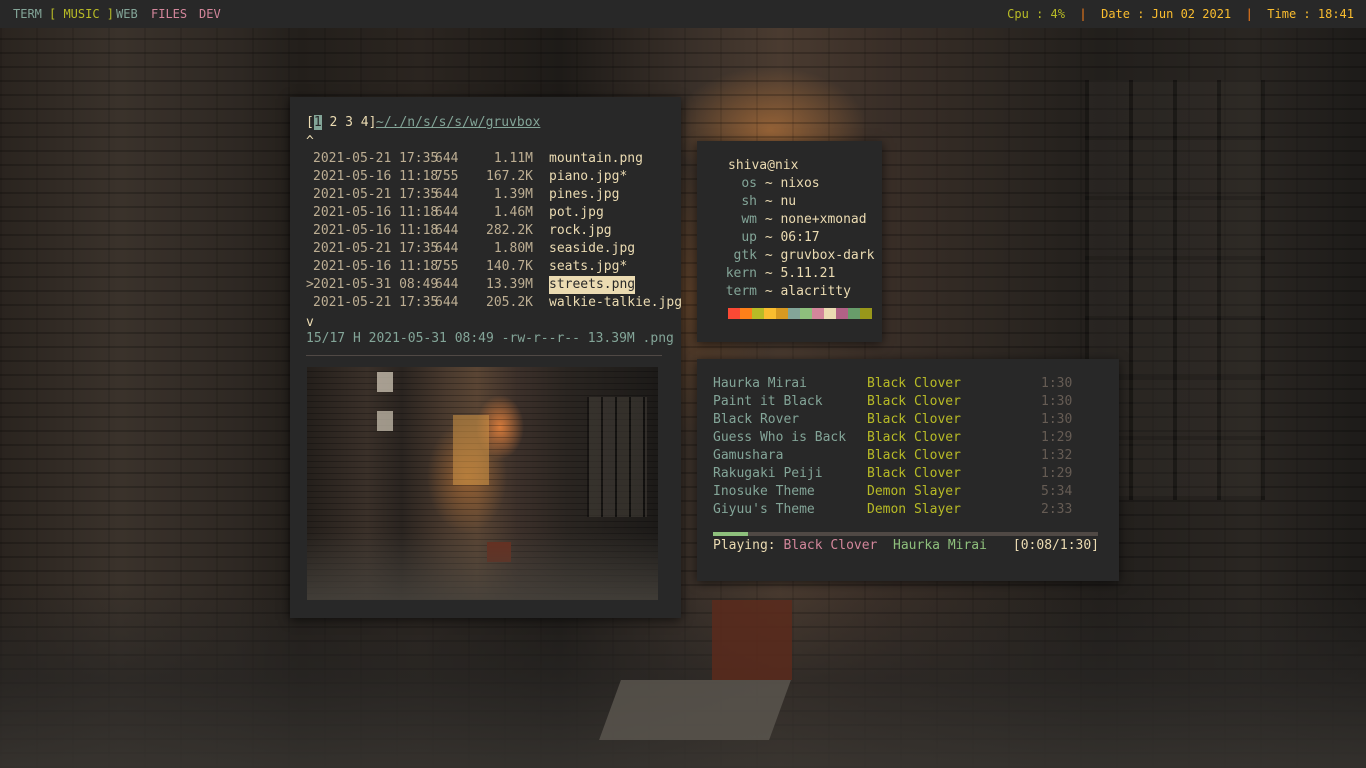 The height and width of the screenshot is (768, 1366). I want to click on workspace-dev: DEV, so click(210, 14).